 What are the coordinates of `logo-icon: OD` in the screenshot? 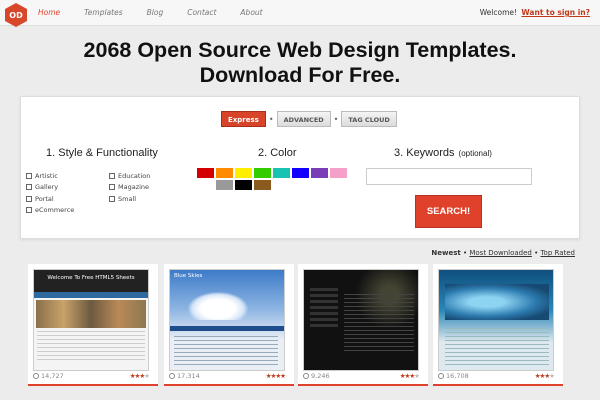 It's located at (16, 15).